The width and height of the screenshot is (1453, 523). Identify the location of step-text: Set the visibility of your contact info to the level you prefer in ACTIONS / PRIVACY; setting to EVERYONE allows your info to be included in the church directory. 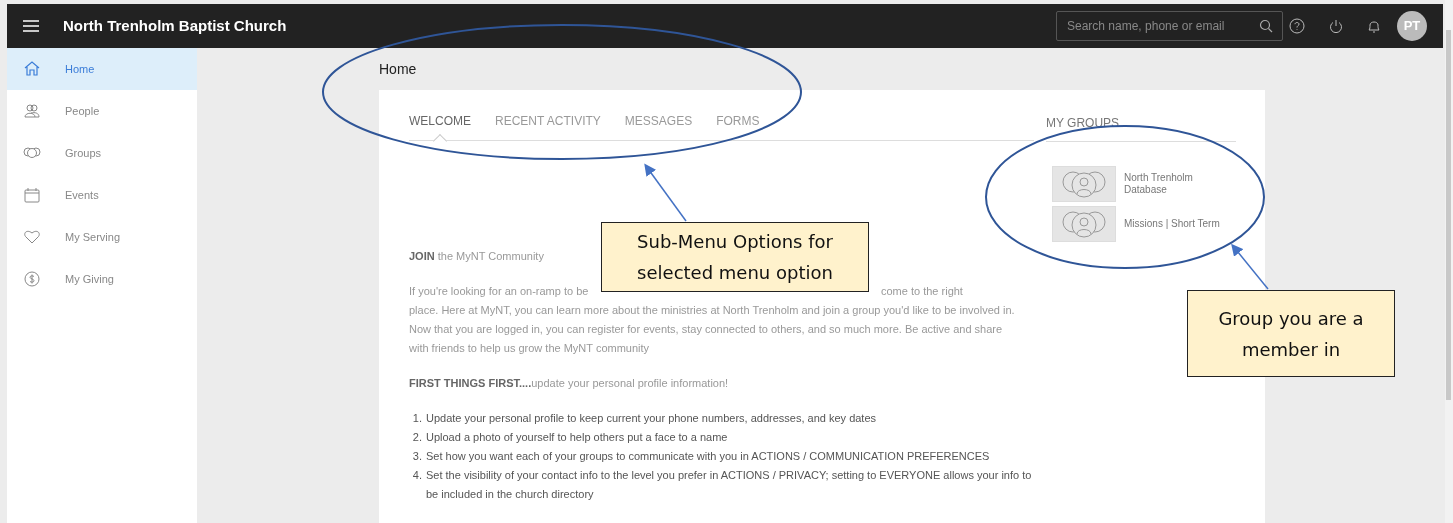
(729, 485).